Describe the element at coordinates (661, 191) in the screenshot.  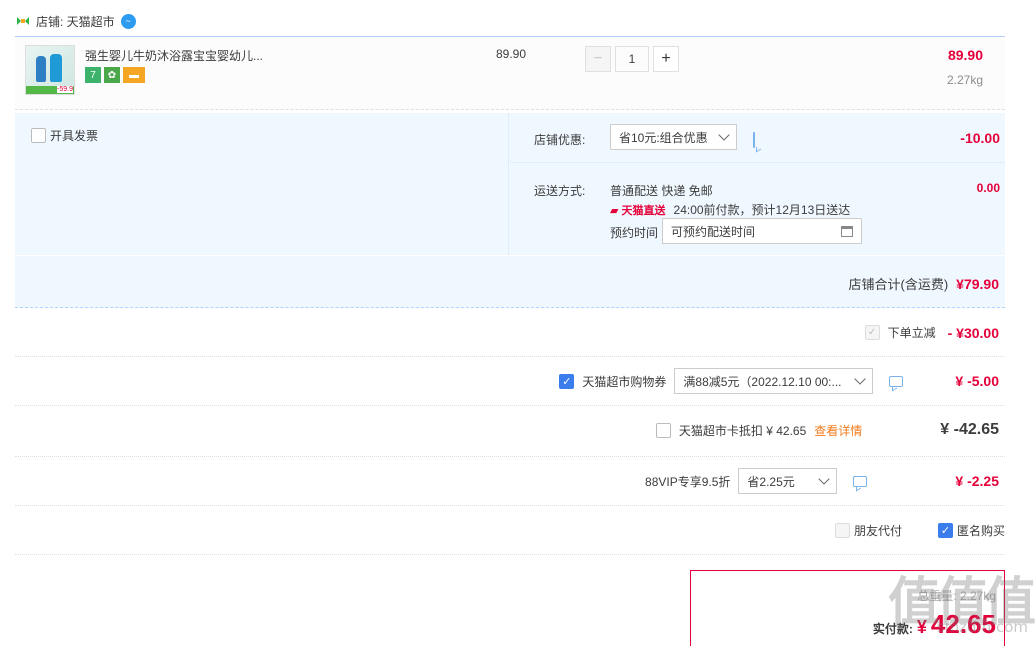
I see `delivery-method: 普通配送 快递 免邮` at that location.